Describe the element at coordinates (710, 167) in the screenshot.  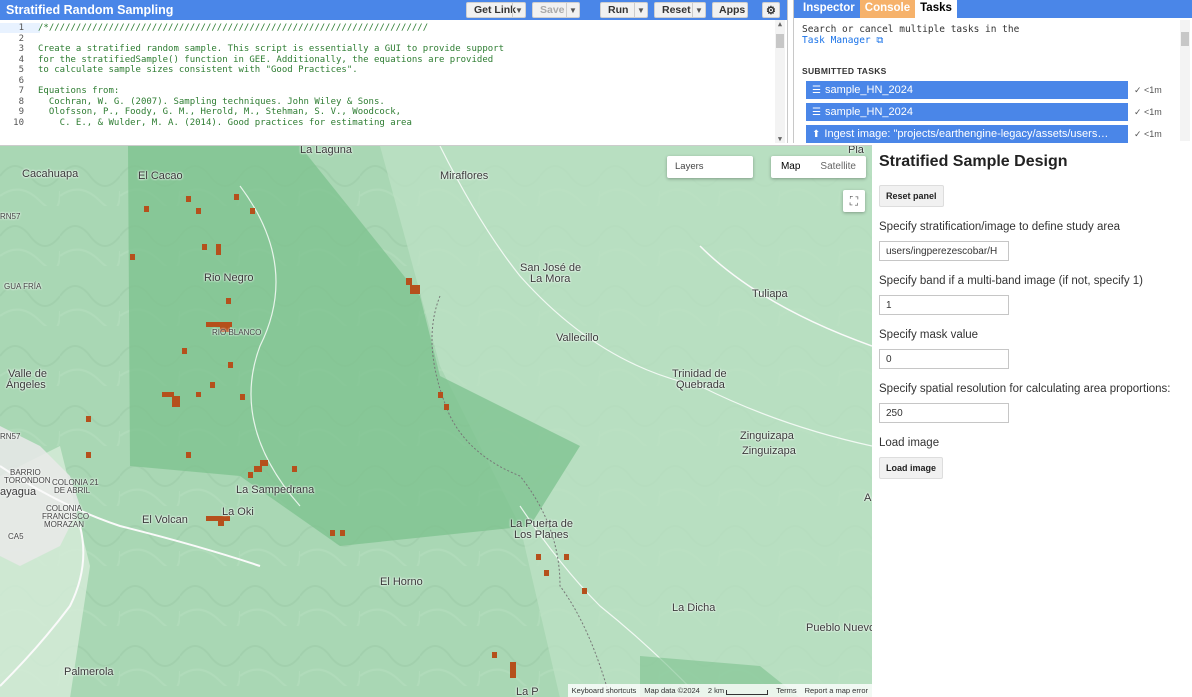
I see `layers-control: Layers` at that location.